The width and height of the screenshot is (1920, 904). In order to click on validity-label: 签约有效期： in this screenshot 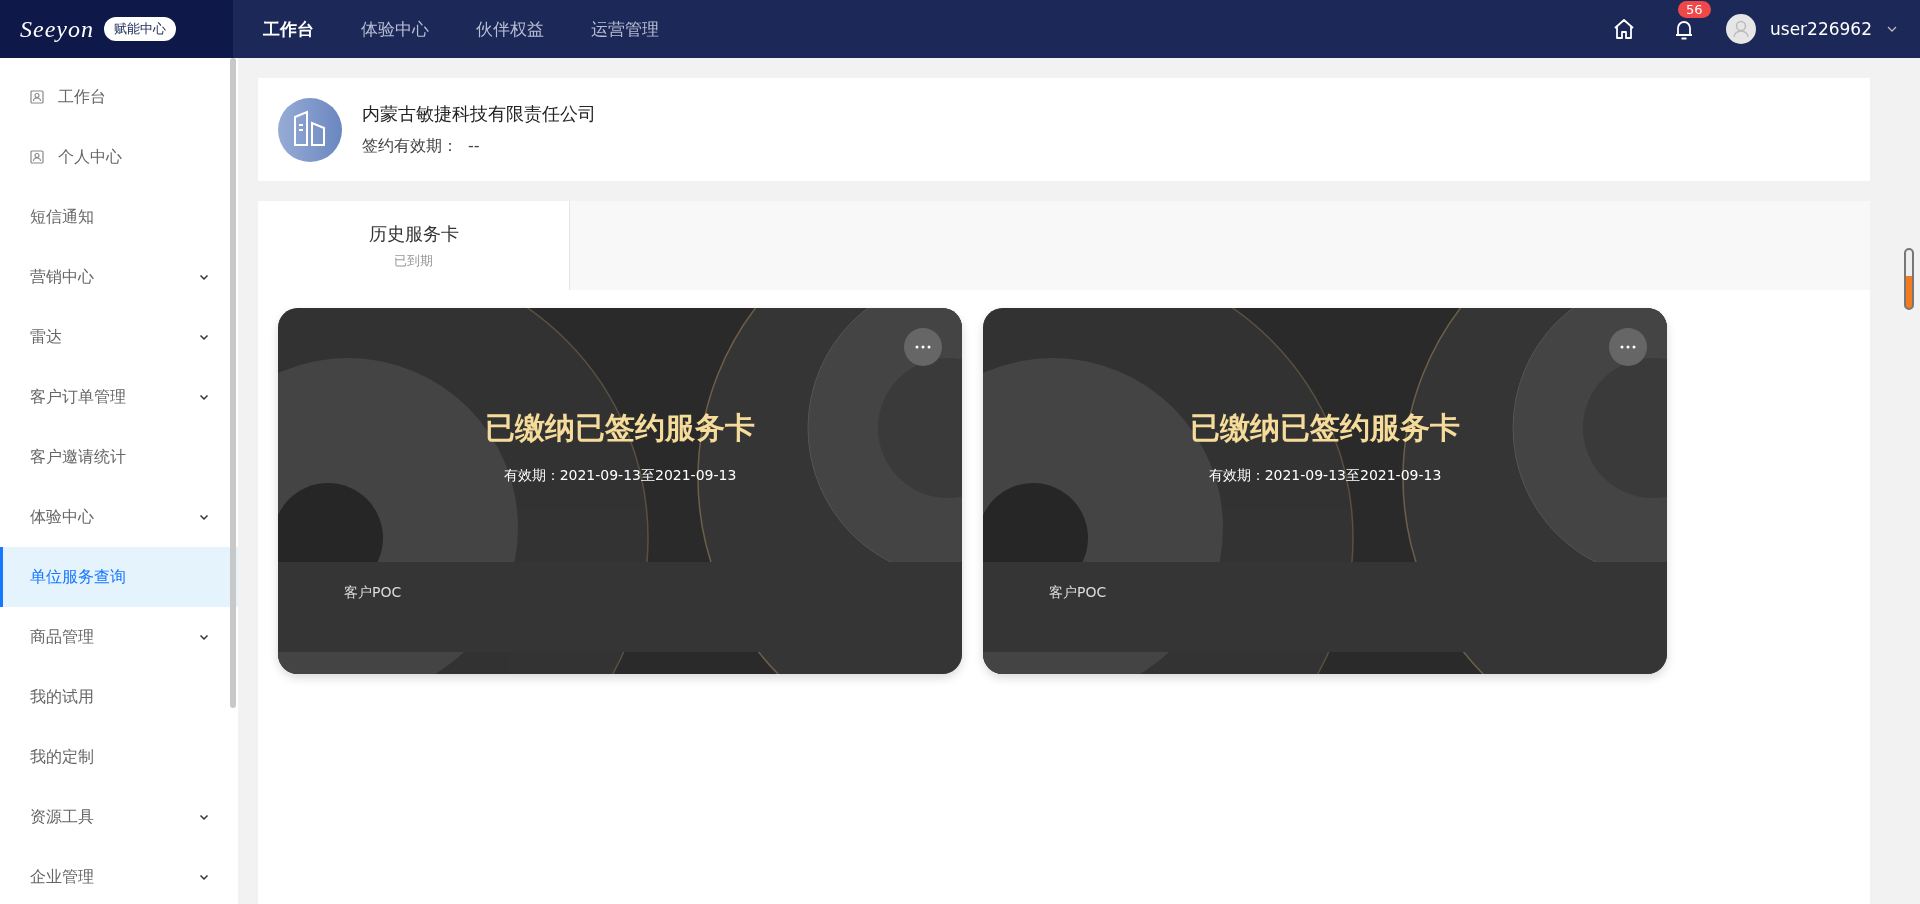, I will do `click(410, 146)`.